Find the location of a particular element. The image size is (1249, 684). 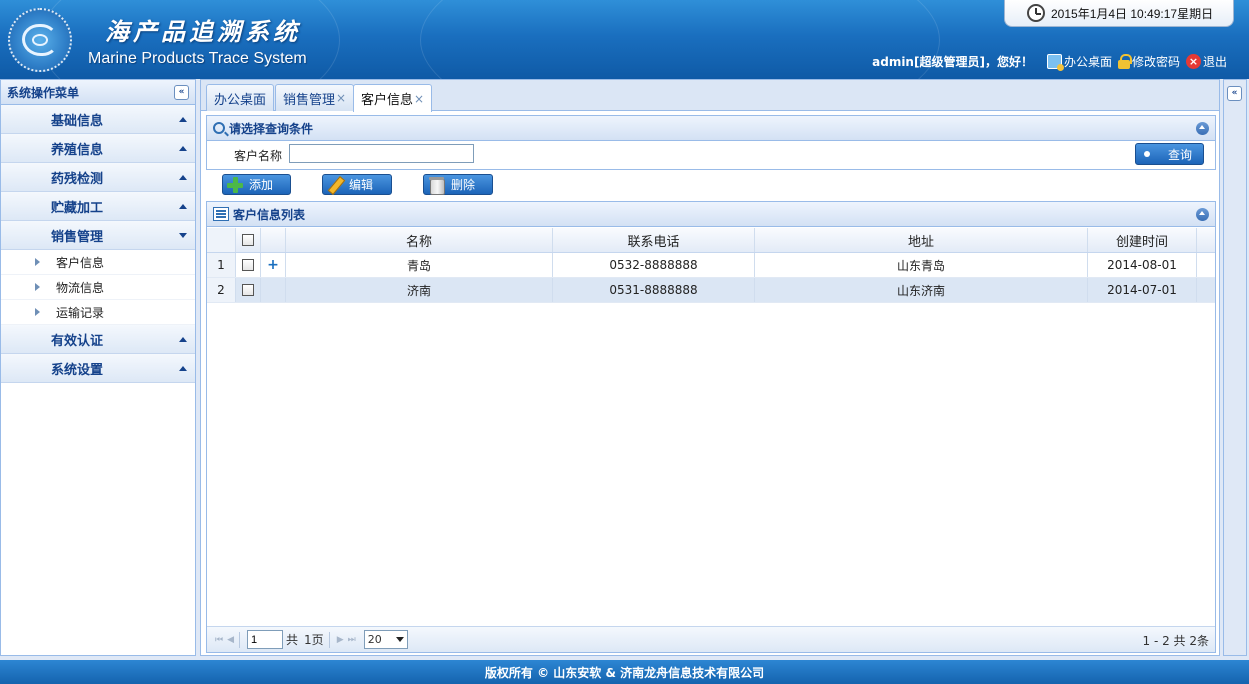

last-page-icon: ⏭ is located at coordinates (352, 640).